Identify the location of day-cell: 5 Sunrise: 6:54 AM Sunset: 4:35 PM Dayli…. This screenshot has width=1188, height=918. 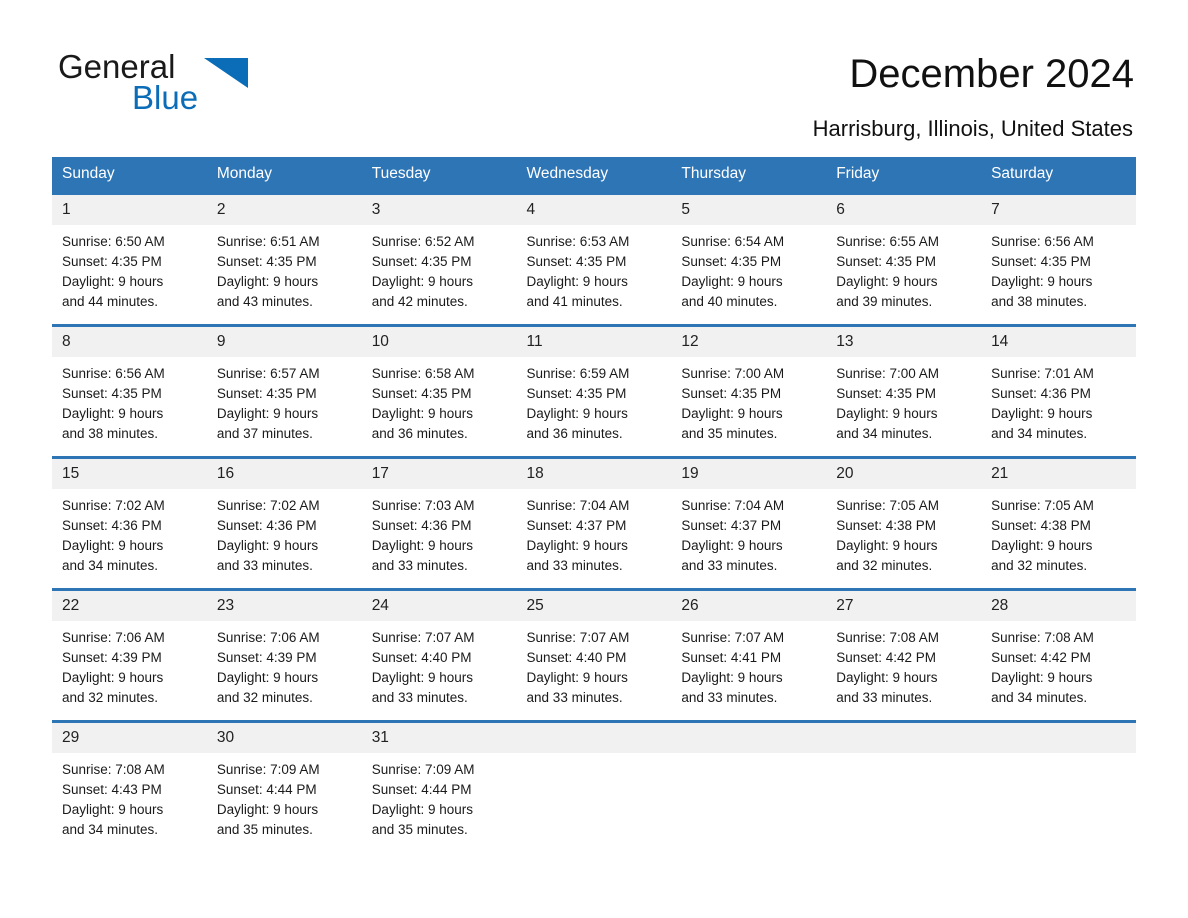
(749, 259).